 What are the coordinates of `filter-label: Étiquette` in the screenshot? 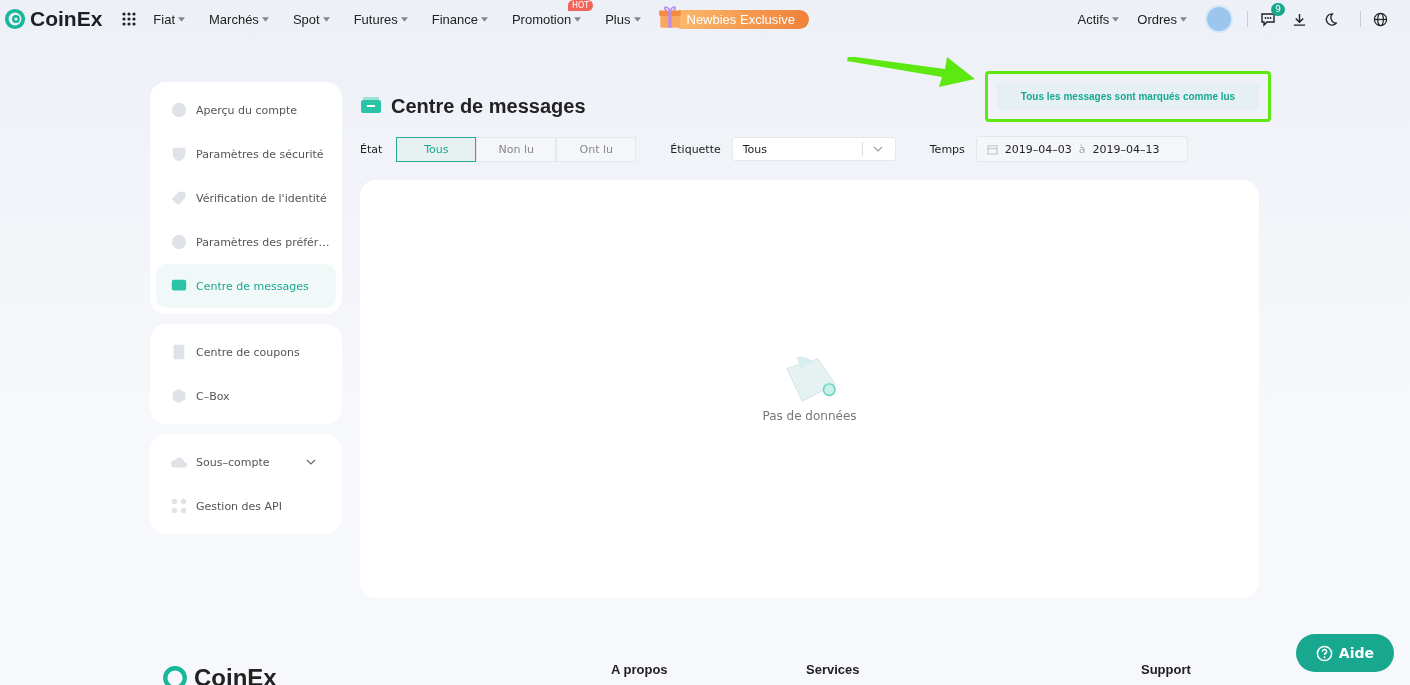 It's located at (695, 149).